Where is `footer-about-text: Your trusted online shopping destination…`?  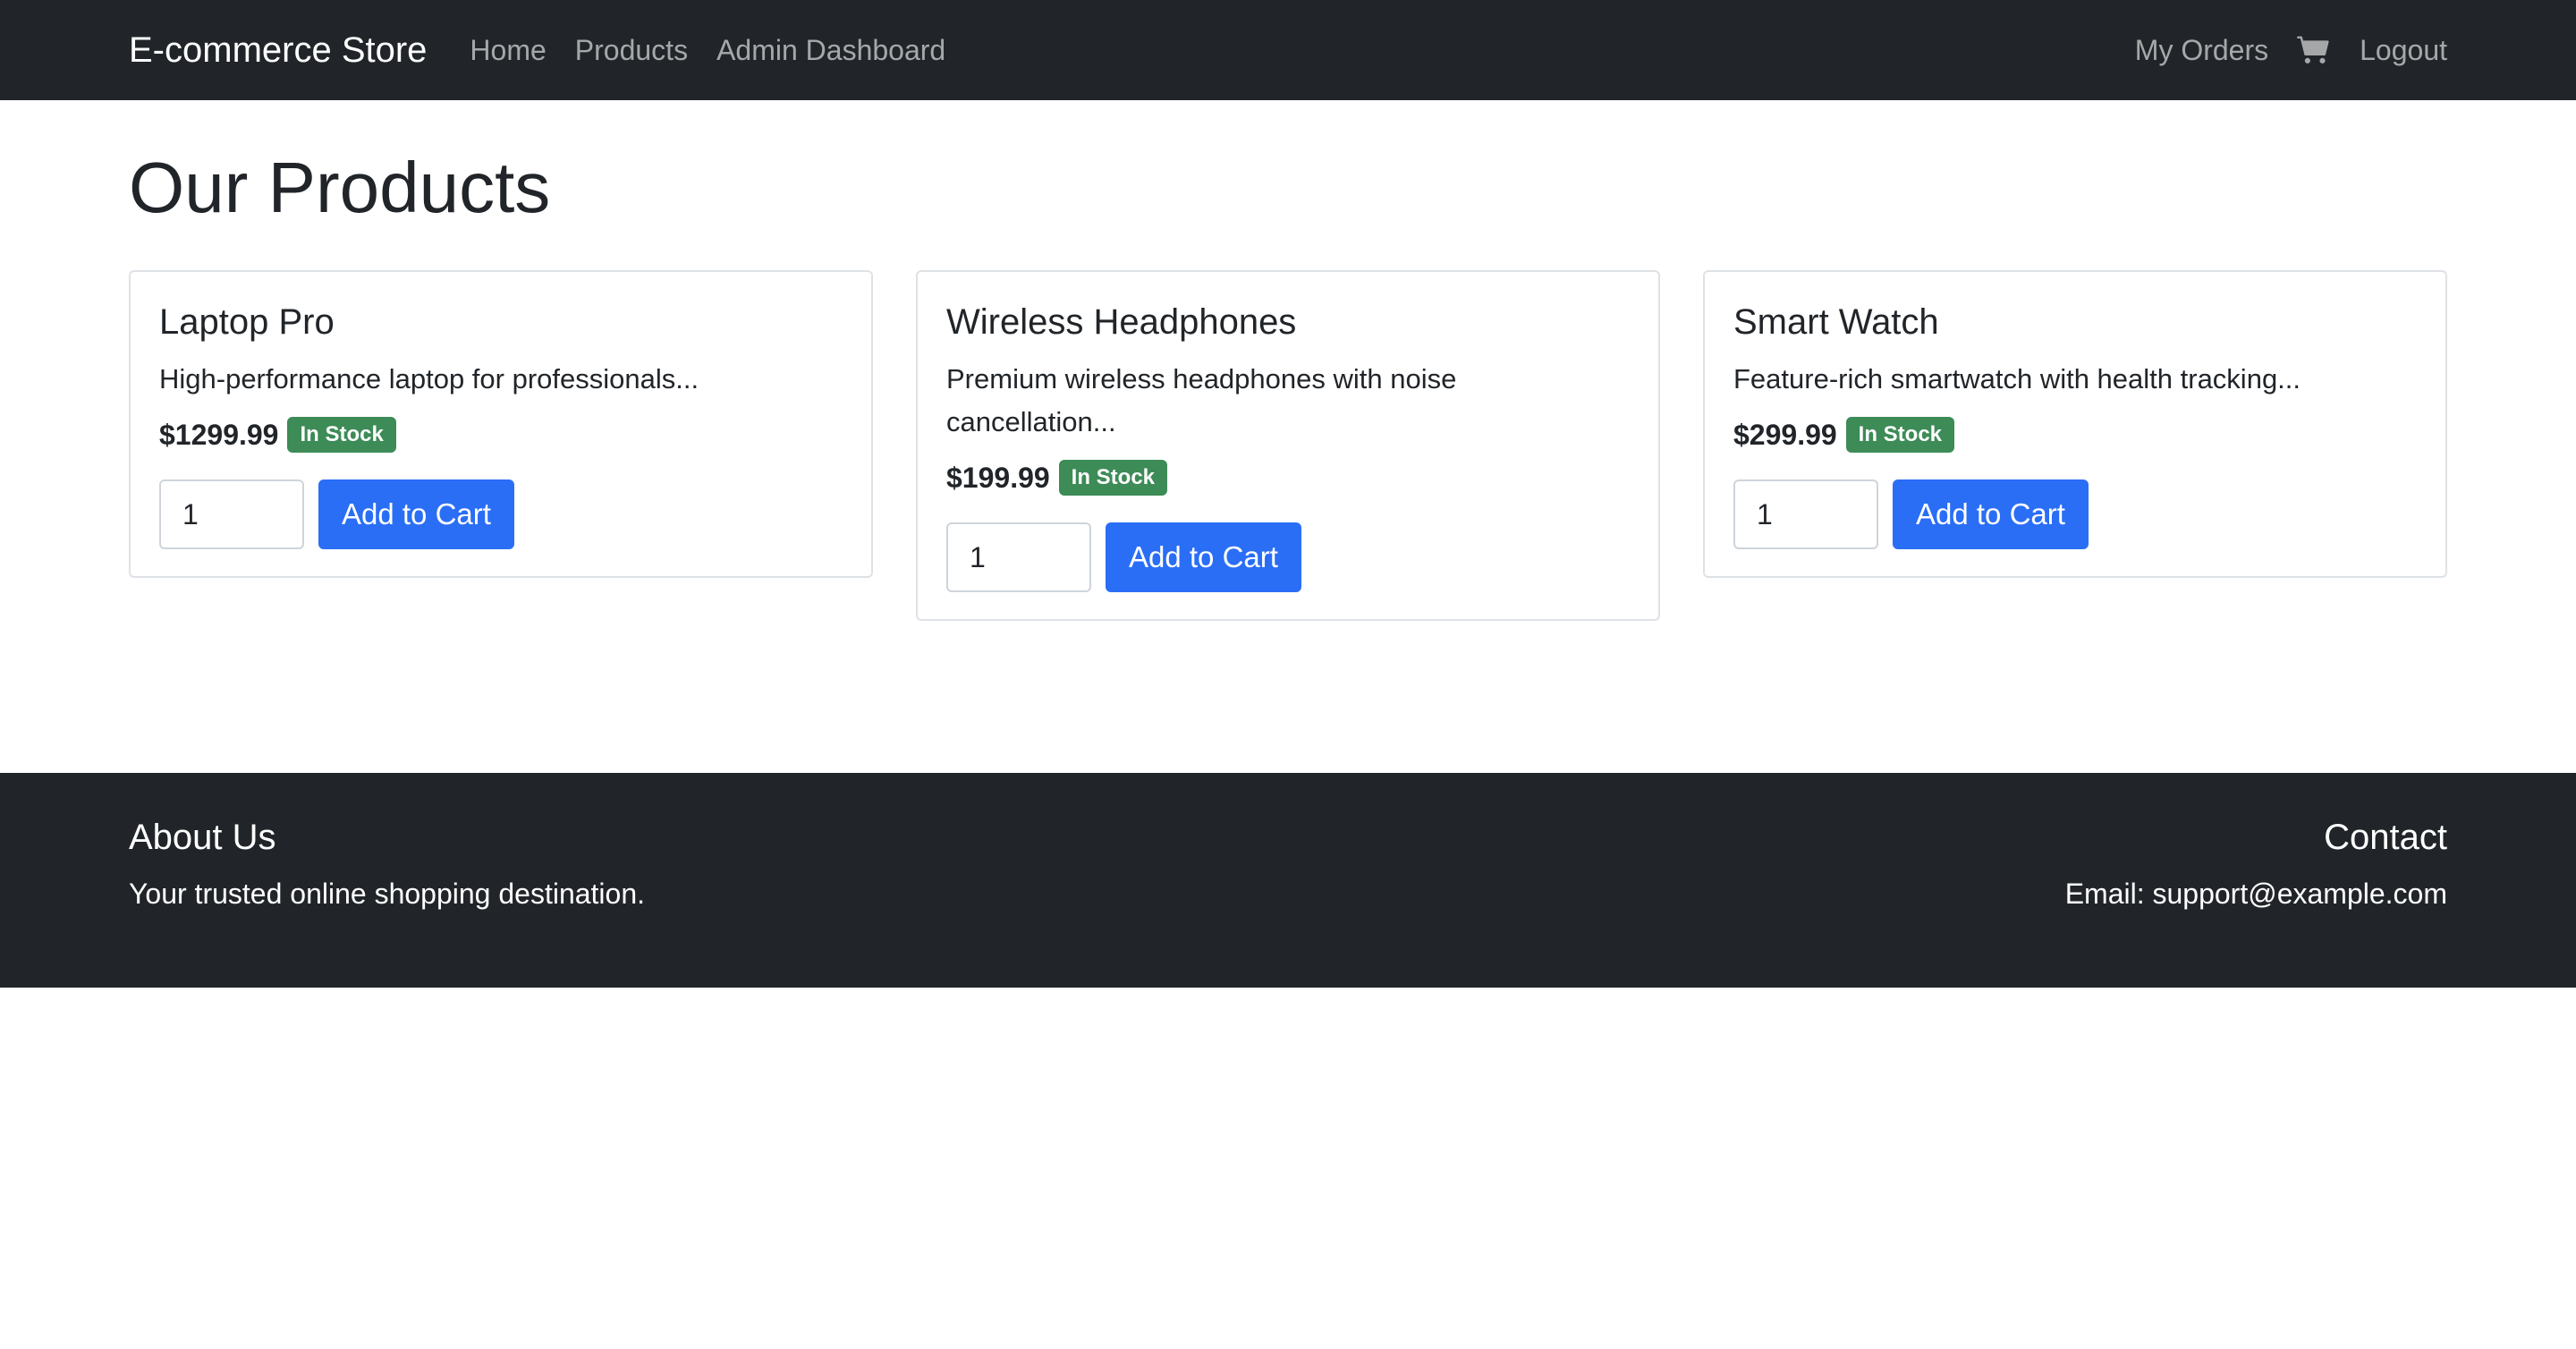 footer-about-text: Your trusted online shopping destination… is located at coordinates (387, 894).